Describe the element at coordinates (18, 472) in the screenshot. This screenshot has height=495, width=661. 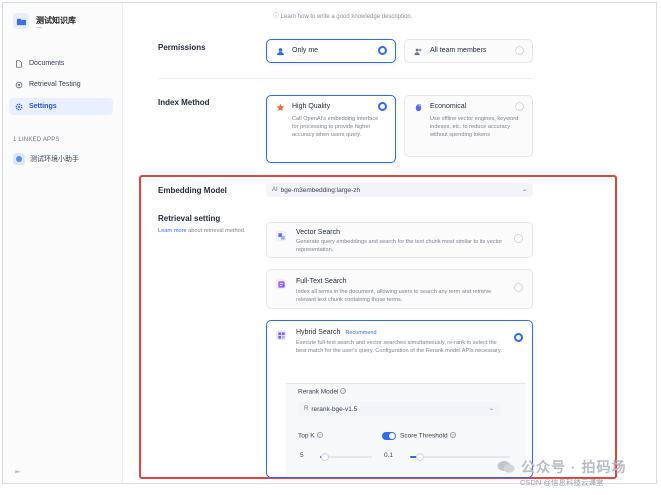
I see `collapse-sidebar-icon: ⇤` at that location.